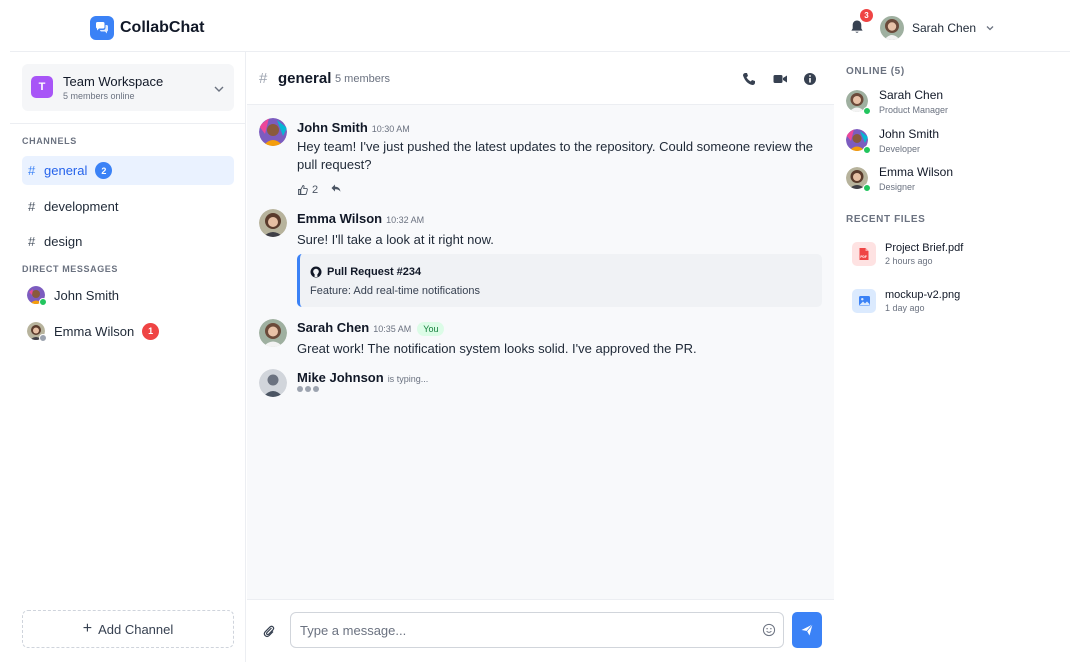  Describe the element at coordinates (909, 261) in the screenshot. I see `file-time: 2 hours ago` at that location.